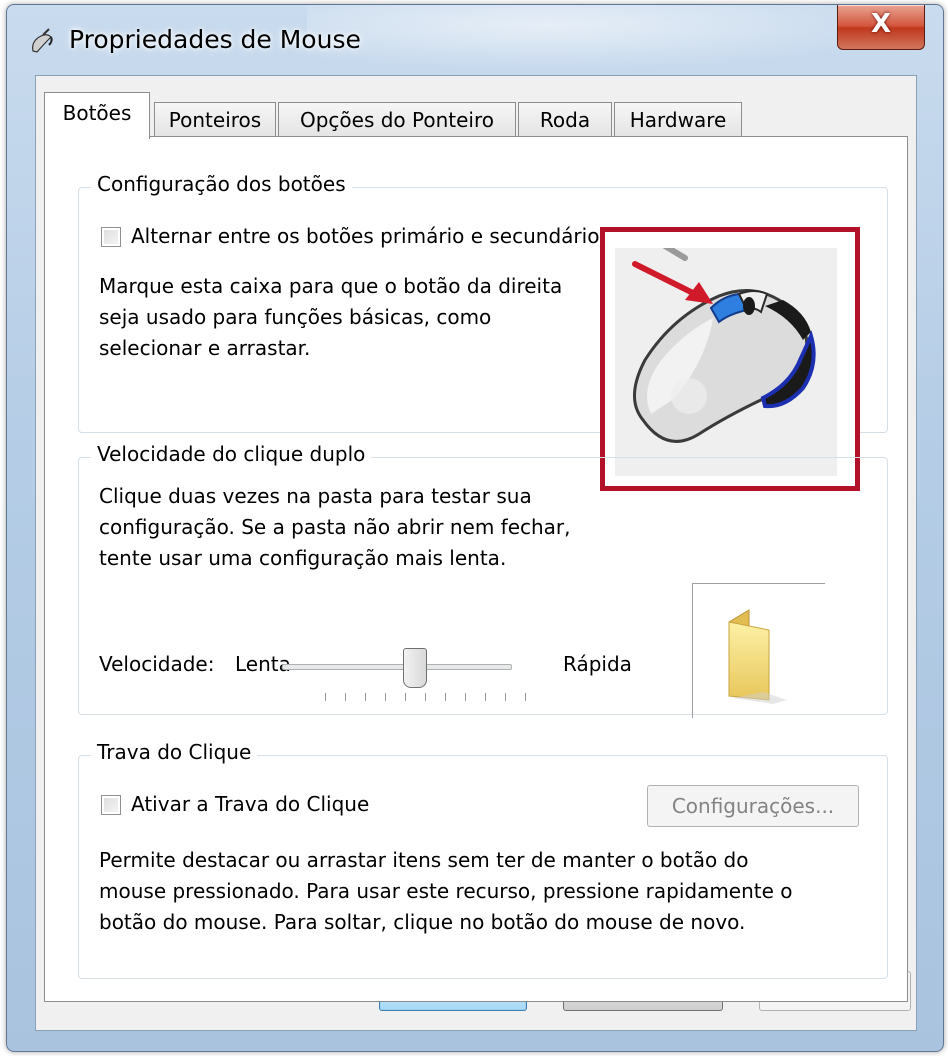 The image size is (948, 1056). I want to click on mouse-illustration, so click(724, 337).